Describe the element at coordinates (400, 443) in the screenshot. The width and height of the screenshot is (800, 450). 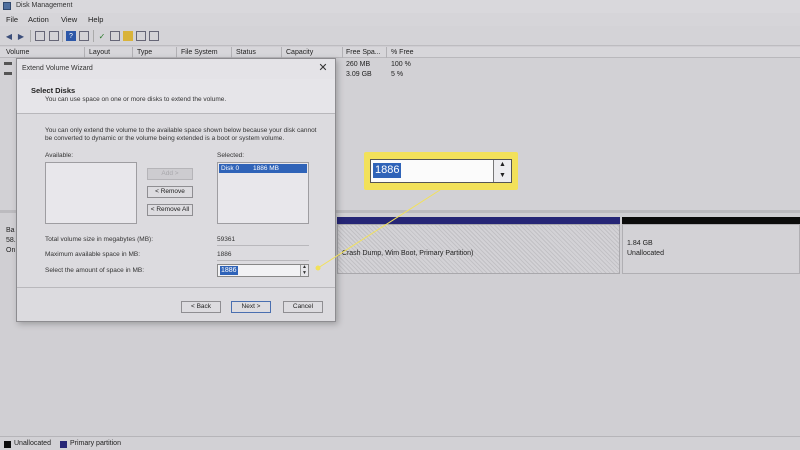
I see `legend-bar: Unallocated Primary partition` at that location.